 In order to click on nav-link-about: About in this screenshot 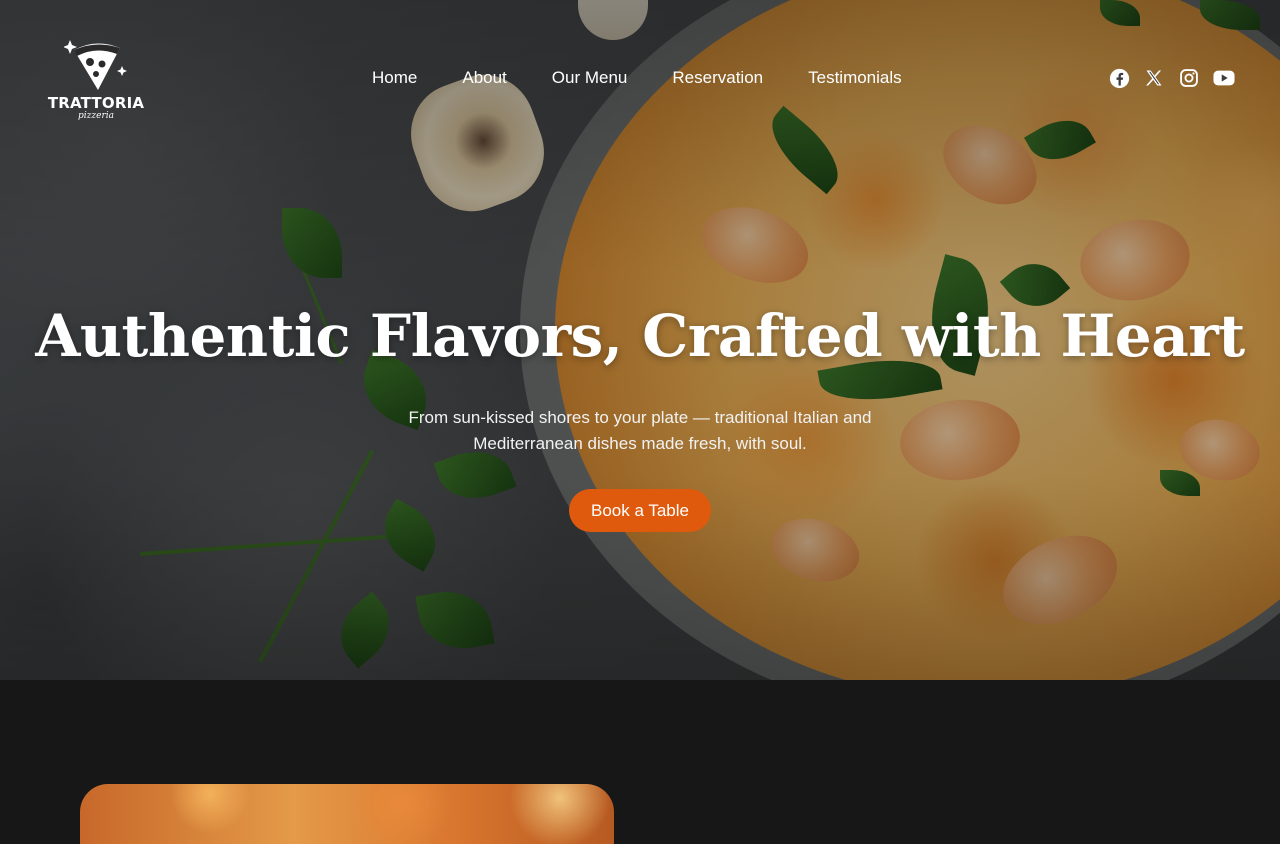, I will do `click(484, 78)`.